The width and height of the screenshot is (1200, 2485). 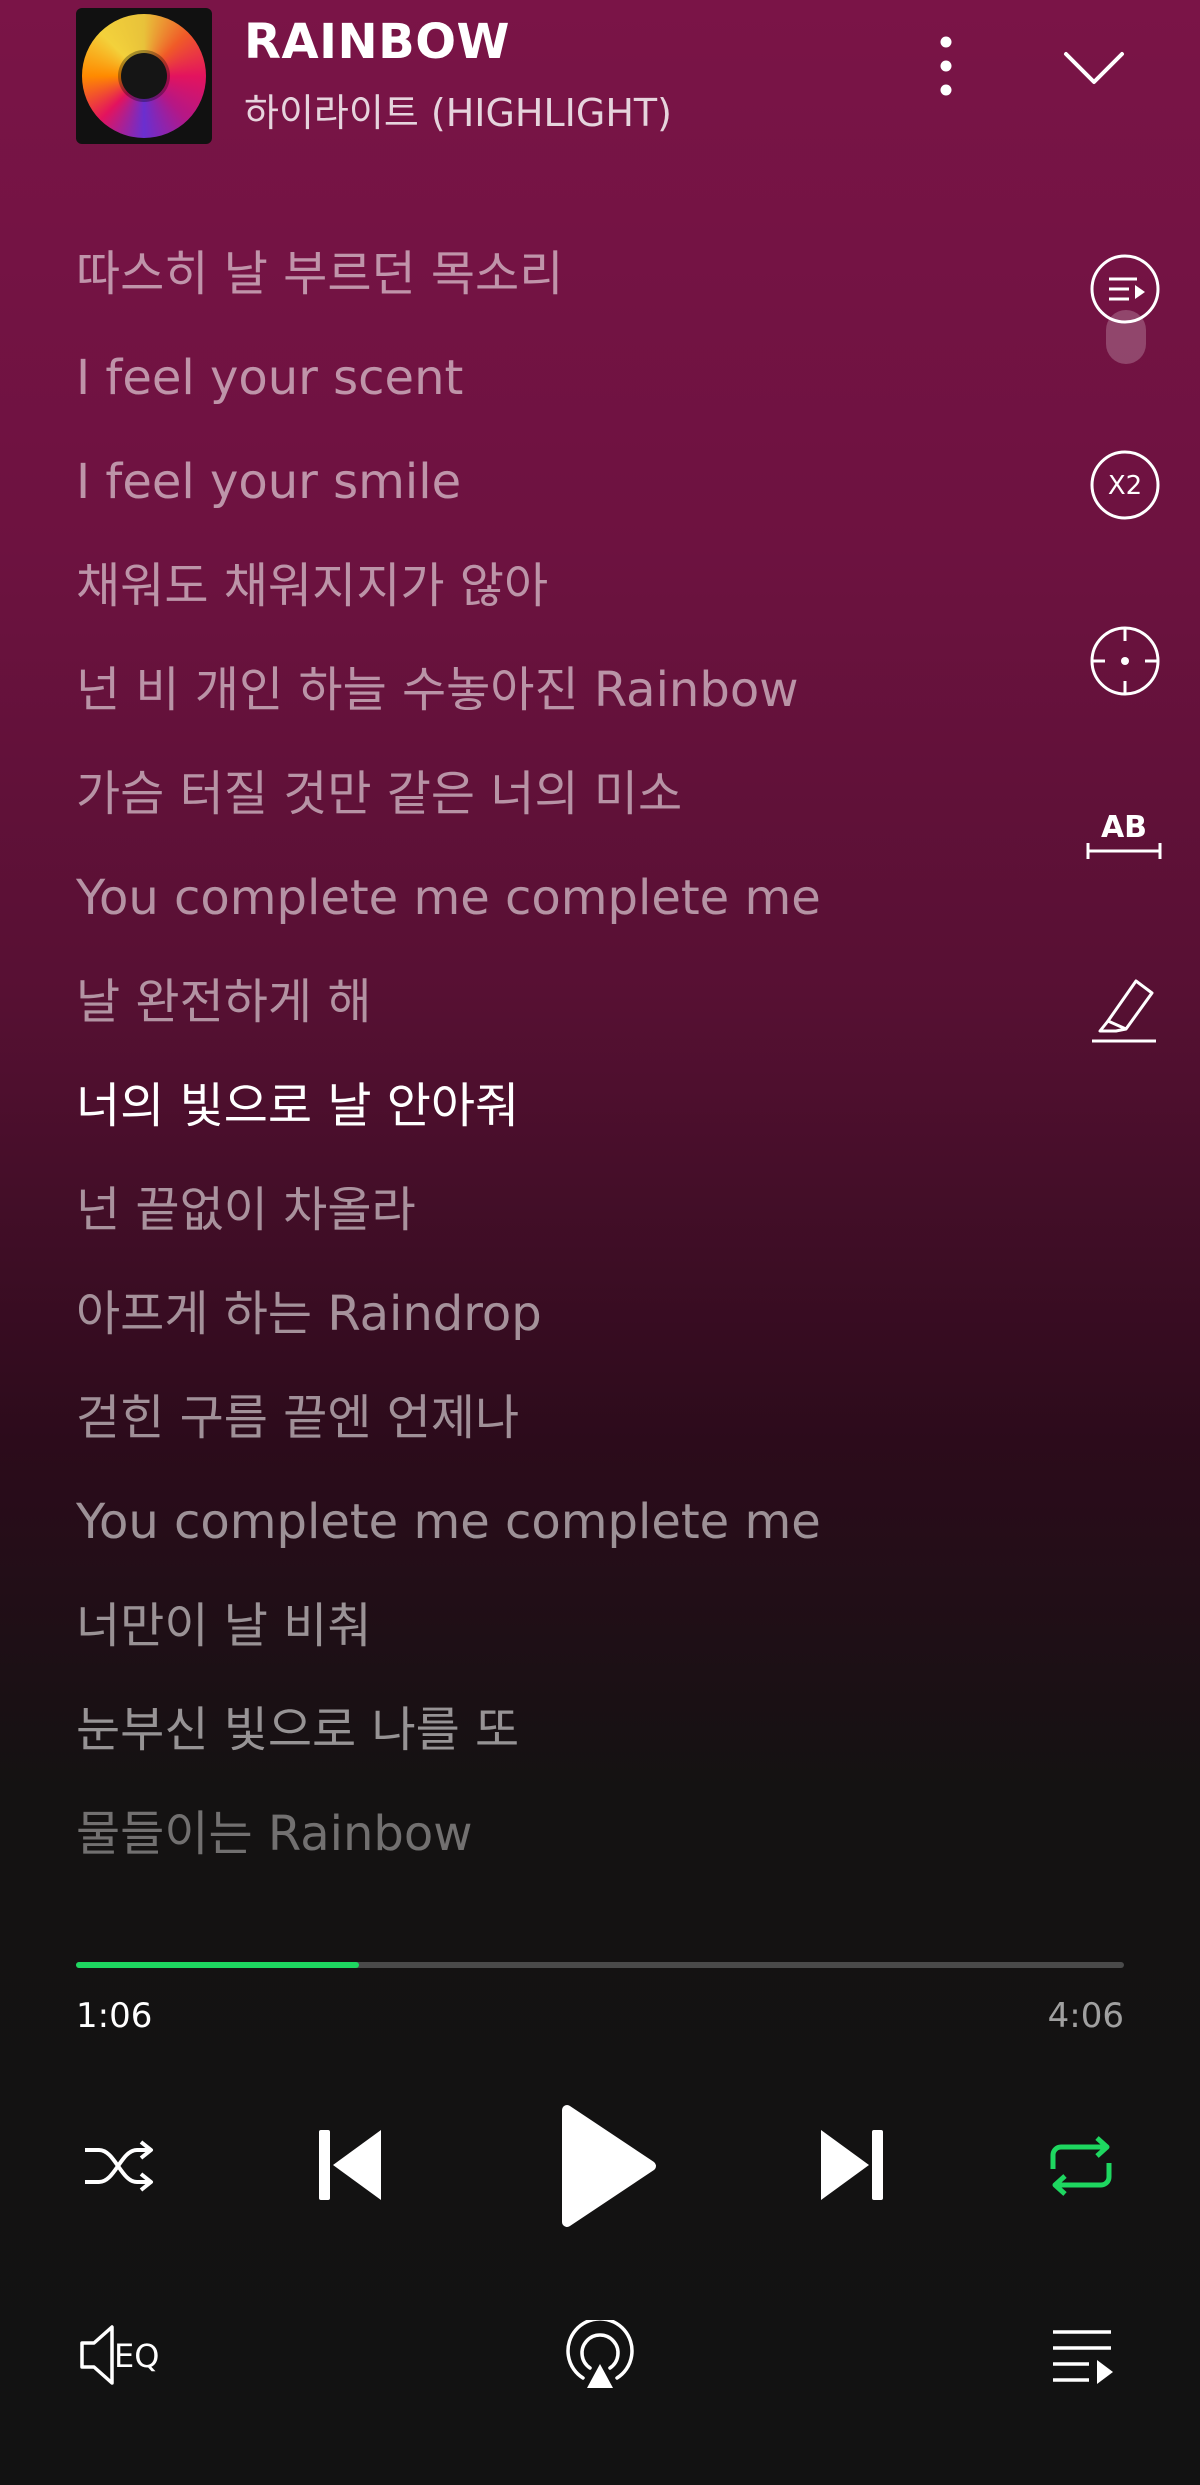 I want to click on song-artist: 하이라이트 (HIGHLIGHT), so click(x=458, y=109).